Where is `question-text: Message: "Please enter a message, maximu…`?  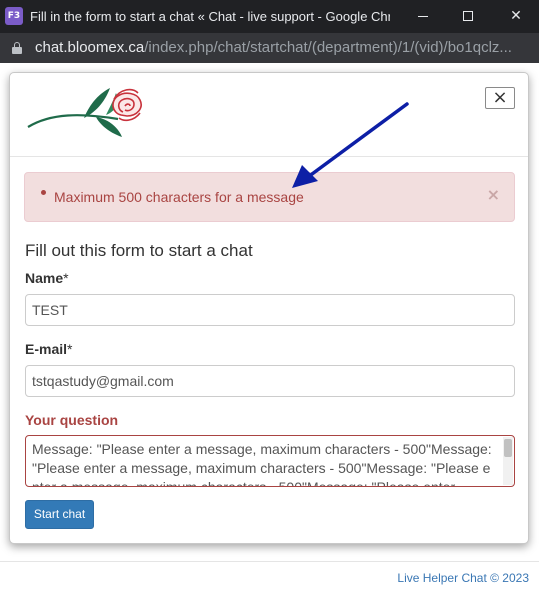
question-text: Message: "Please enter a message, maximu… is located at coordinates (262, 464).